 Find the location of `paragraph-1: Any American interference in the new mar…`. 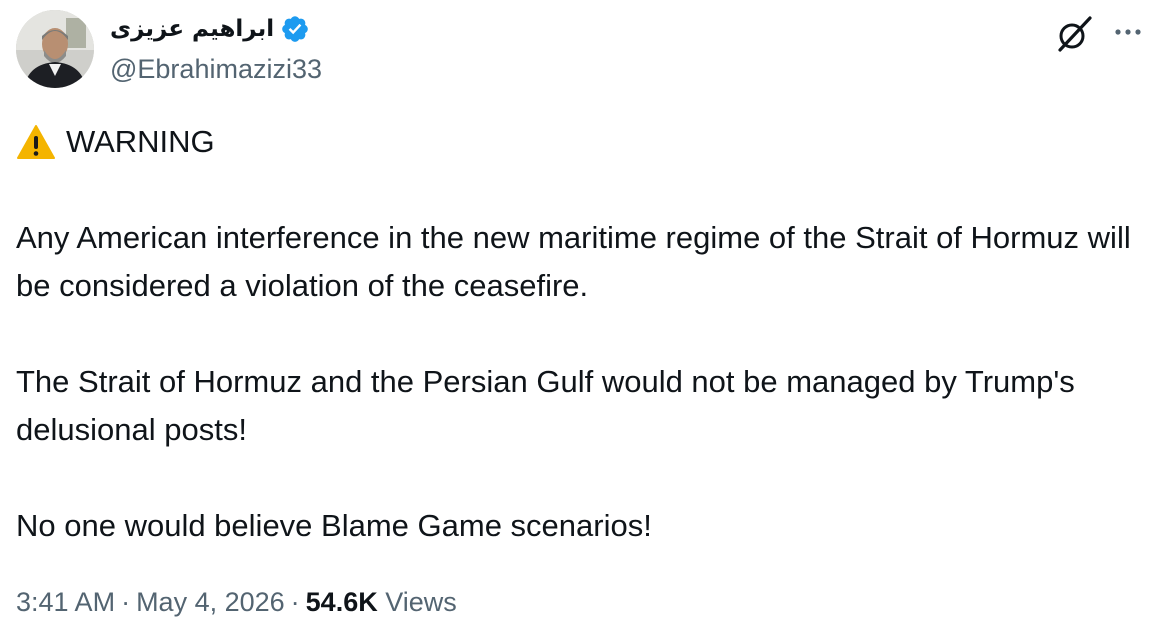

paragraph-1: Any American interference in the new mar… is located at coordinates (573, 261).